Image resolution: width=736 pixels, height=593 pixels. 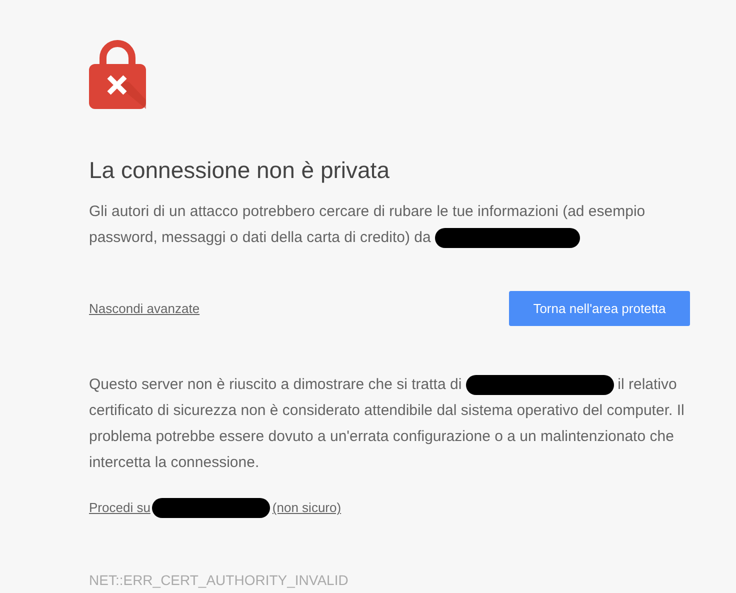 I want to click on details-text: certificato di sicurezza non è considerato attendibile dal sistema operativo del computer. Il, so click(x=386, y=411).